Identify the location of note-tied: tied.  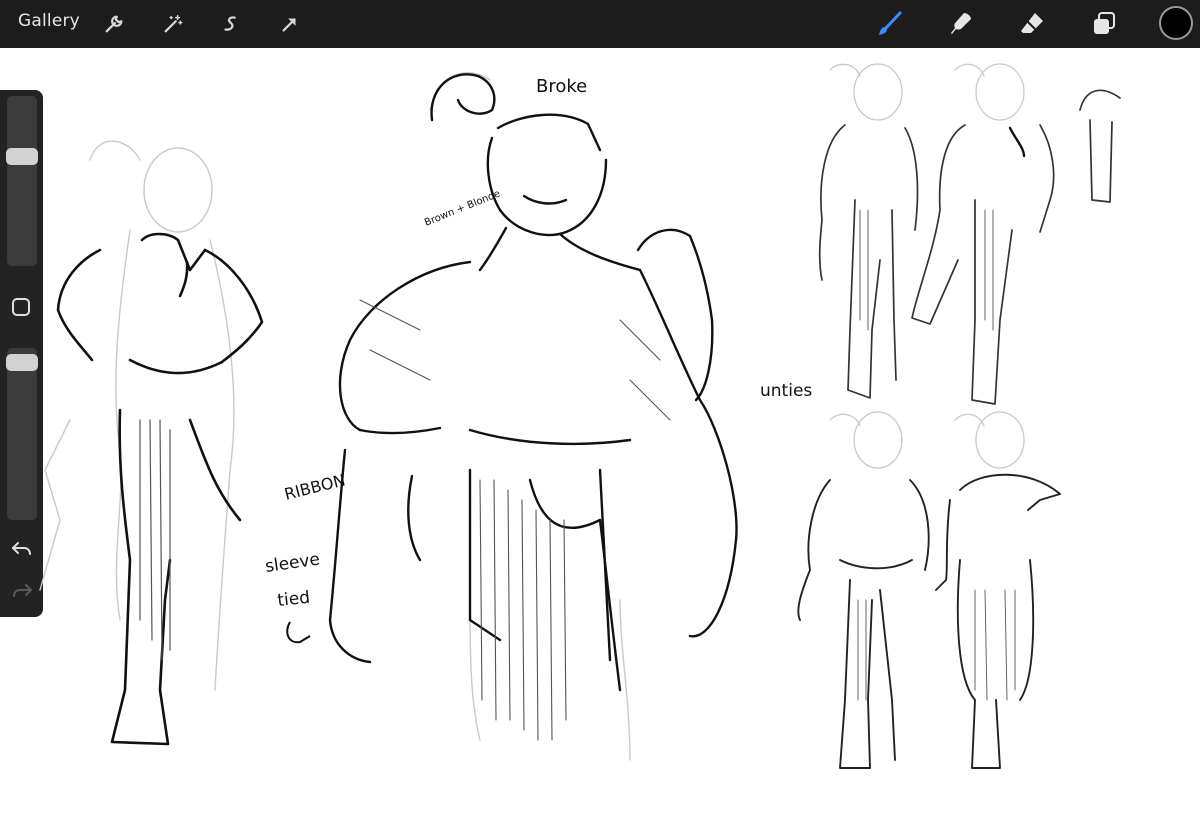
(293, 599).